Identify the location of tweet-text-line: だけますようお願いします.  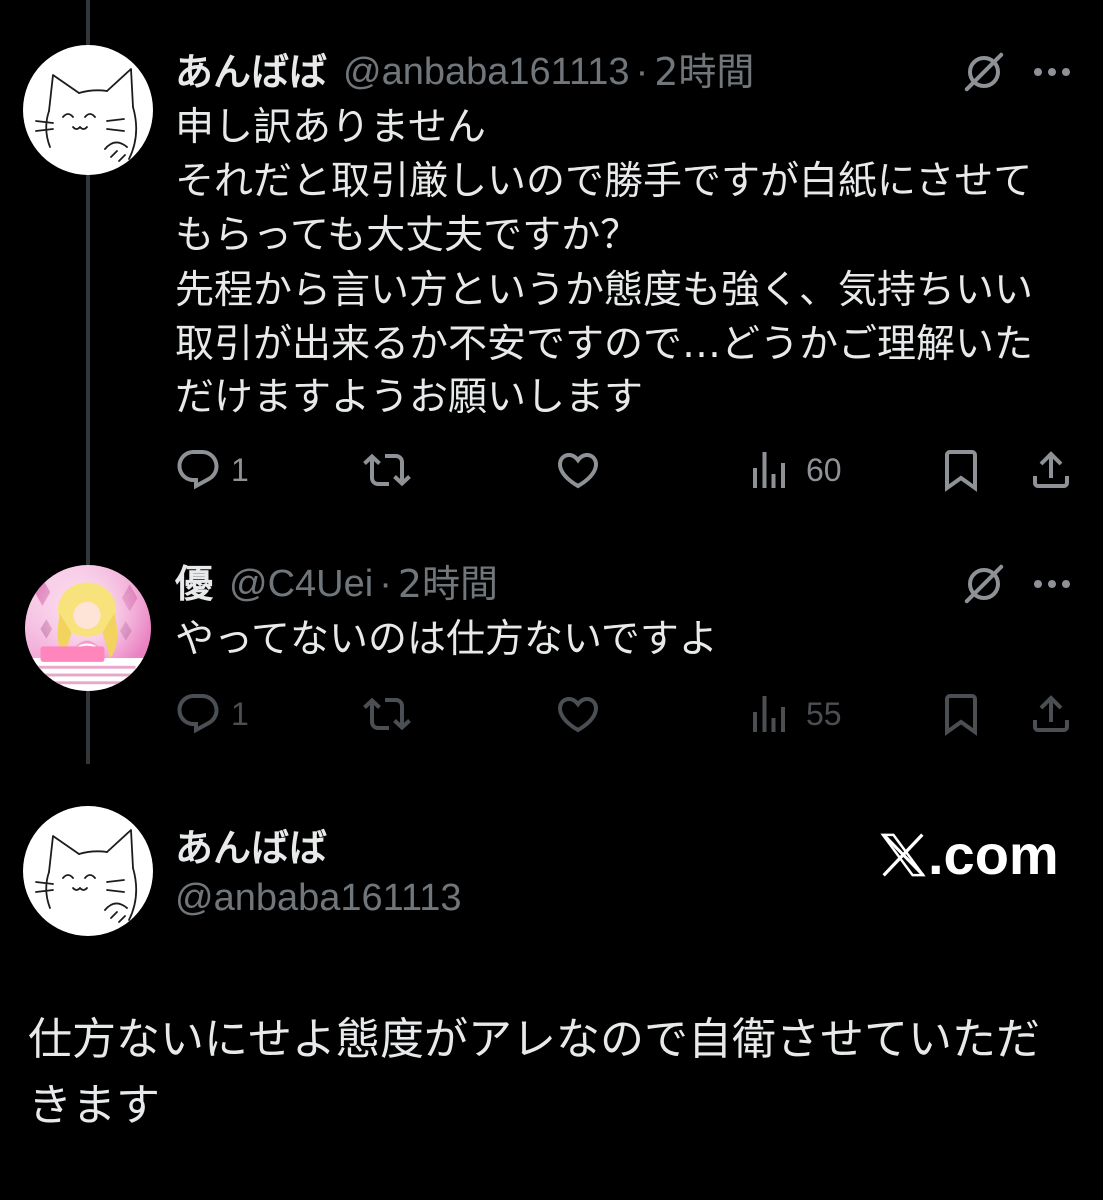
(409, 397).